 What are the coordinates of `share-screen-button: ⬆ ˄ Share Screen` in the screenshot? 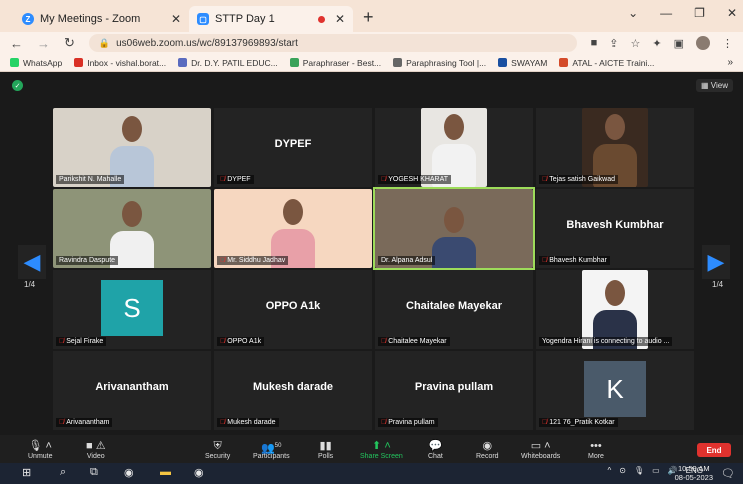 It's located at (381, 449).